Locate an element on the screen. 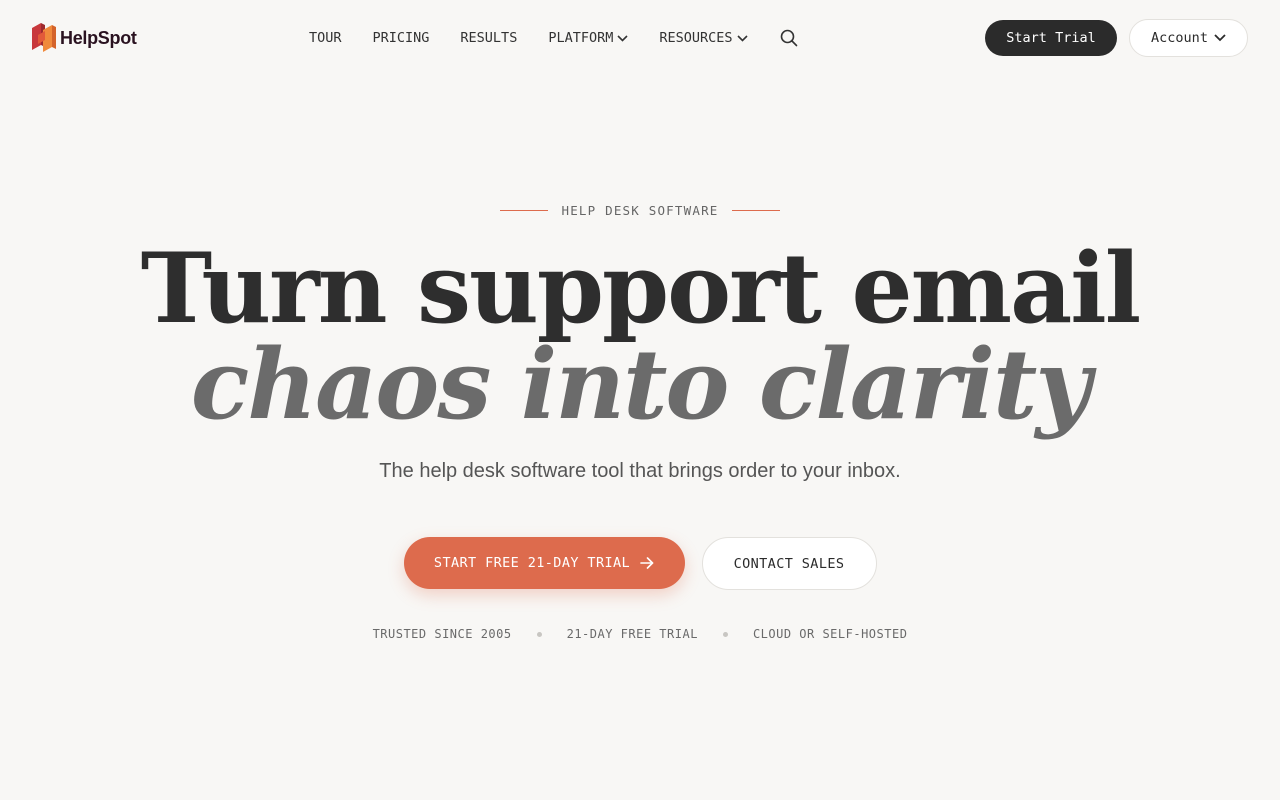 This screenshot has height=800, width=1280. nav-resources: RESOURCES is located at coordinates (703, 38).